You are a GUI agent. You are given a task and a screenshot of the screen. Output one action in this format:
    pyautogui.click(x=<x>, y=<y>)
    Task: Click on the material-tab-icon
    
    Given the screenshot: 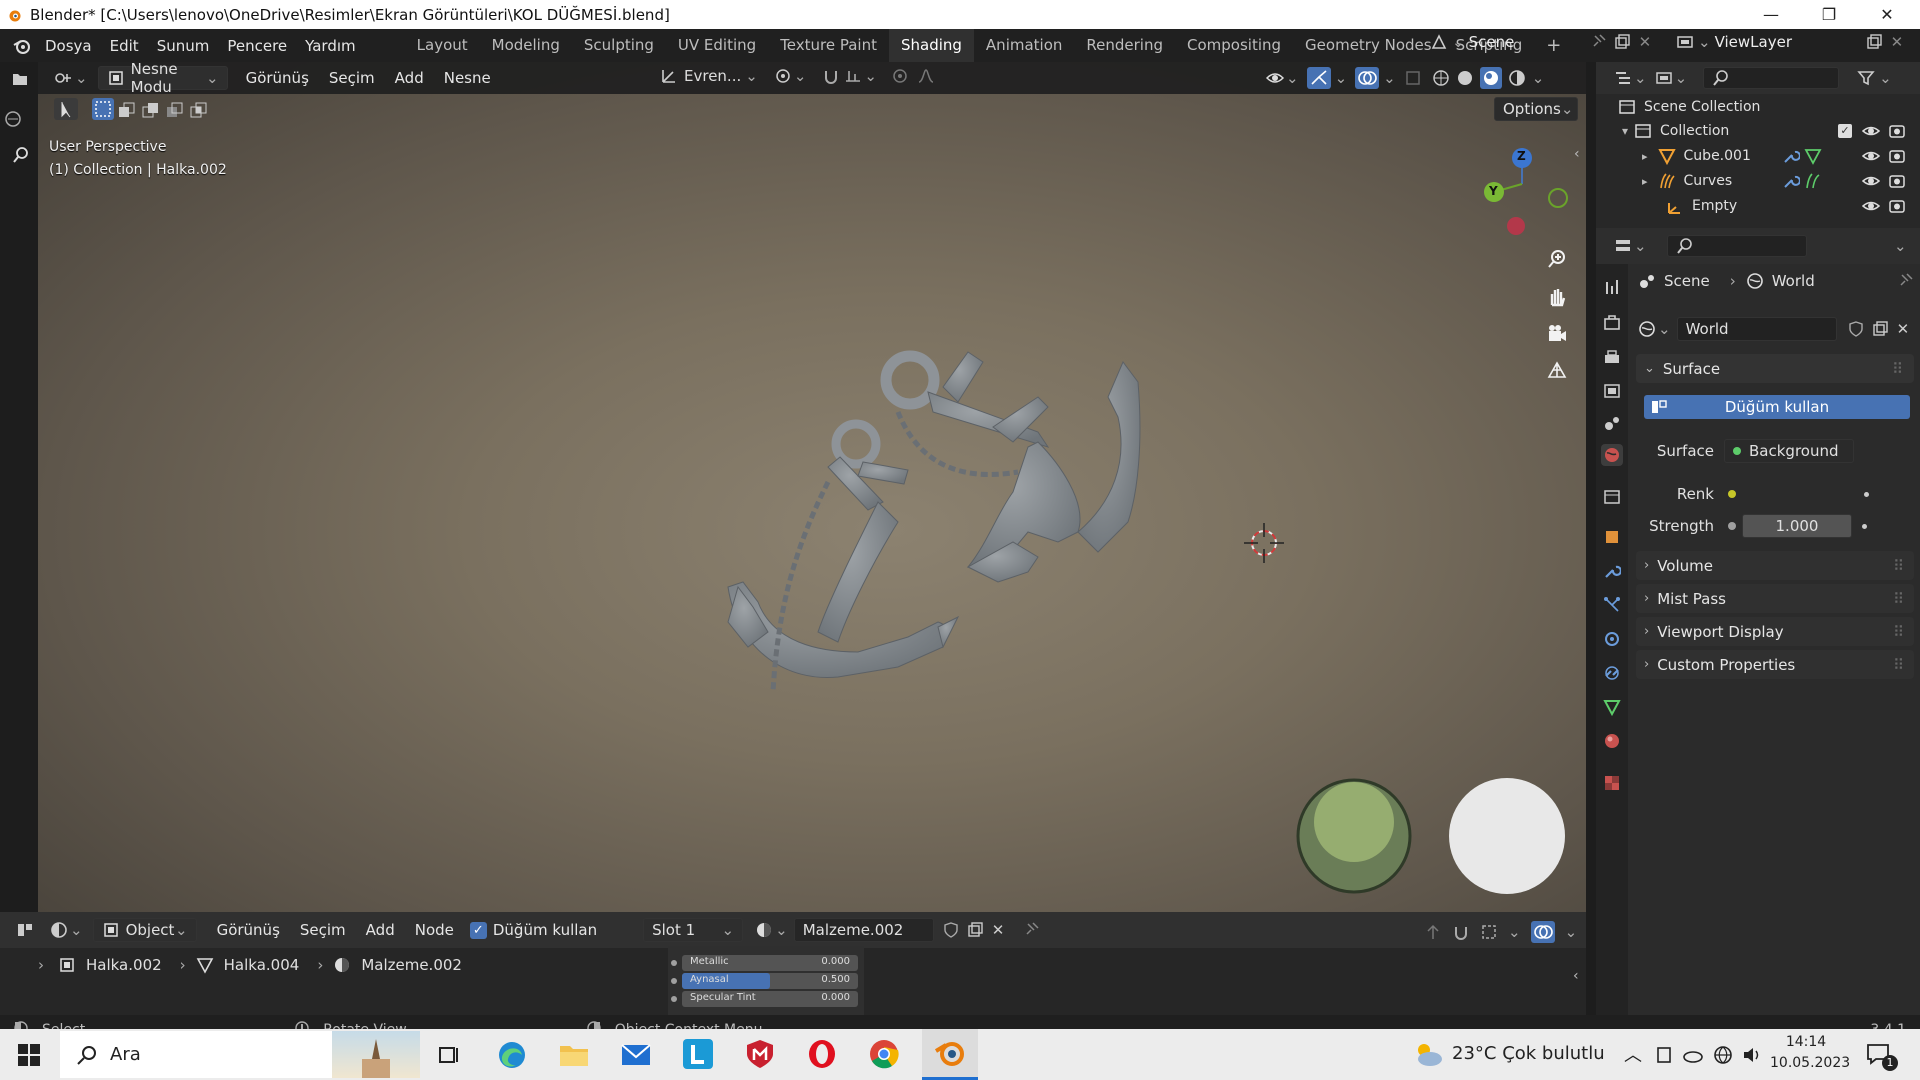 What is the action you would take?
    pyautogui.click(x=1612, y=741)
    